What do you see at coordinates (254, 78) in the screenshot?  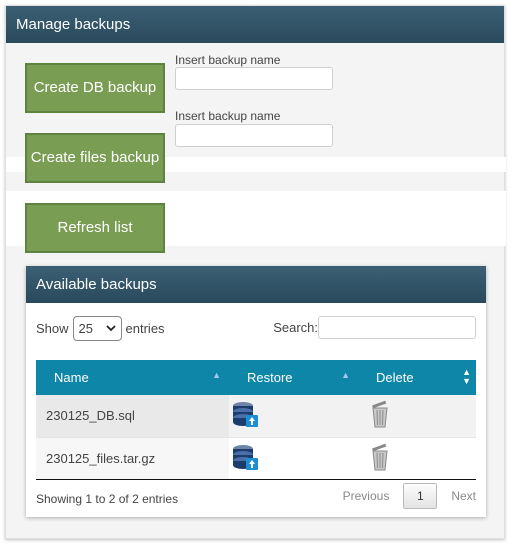 I see `db-backup-name-input` at bounding box center [254, 78].